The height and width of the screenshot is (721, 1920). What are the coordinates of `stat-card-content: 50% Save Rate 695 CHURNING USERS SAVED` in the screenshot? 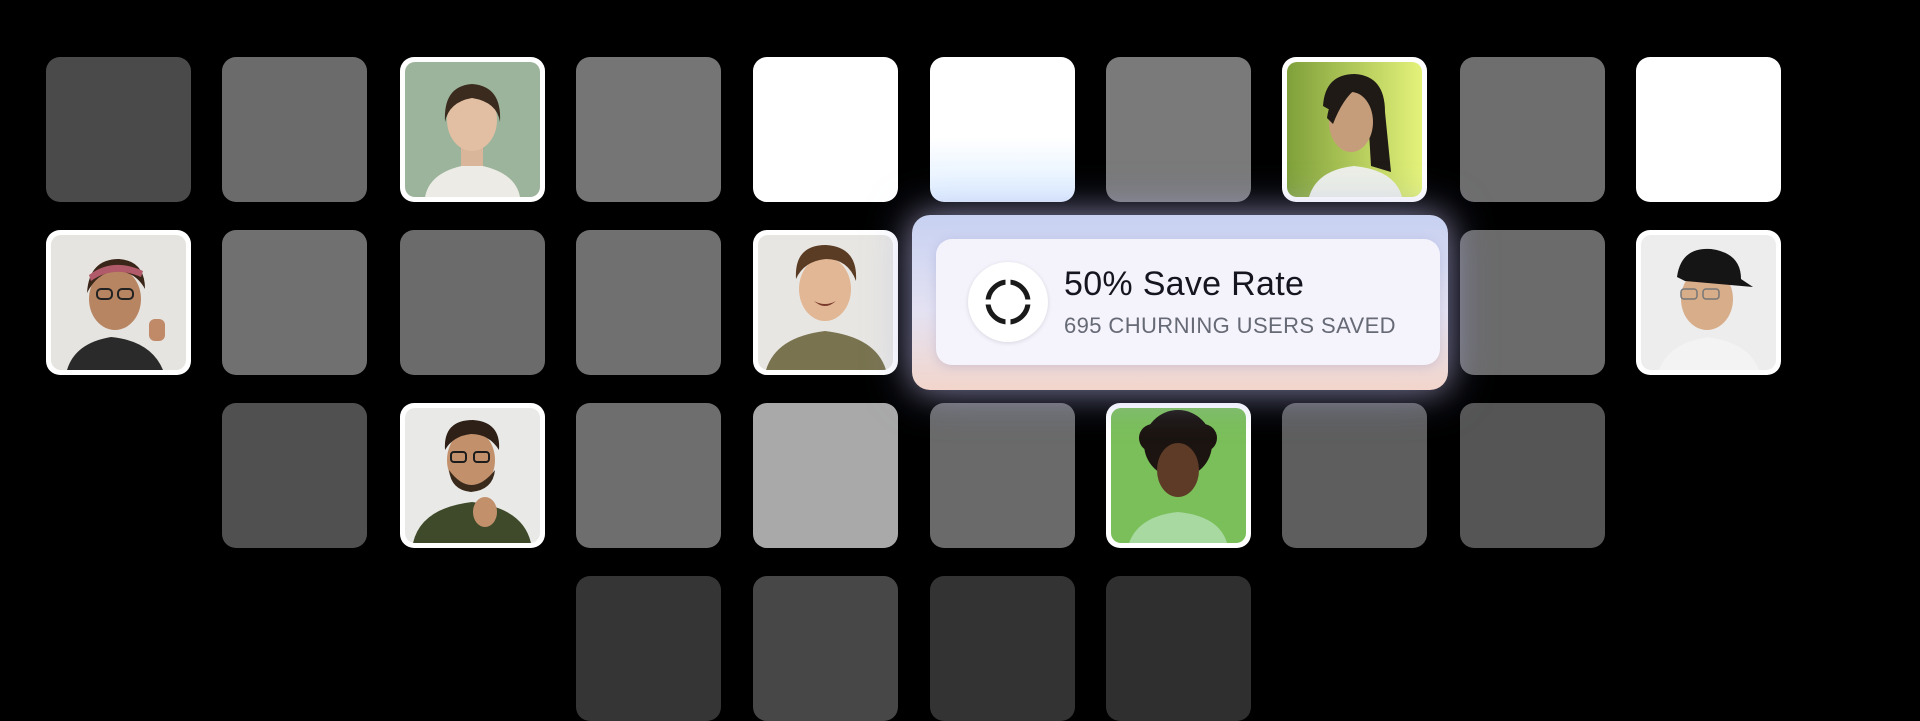 It's located at (1188, 302).